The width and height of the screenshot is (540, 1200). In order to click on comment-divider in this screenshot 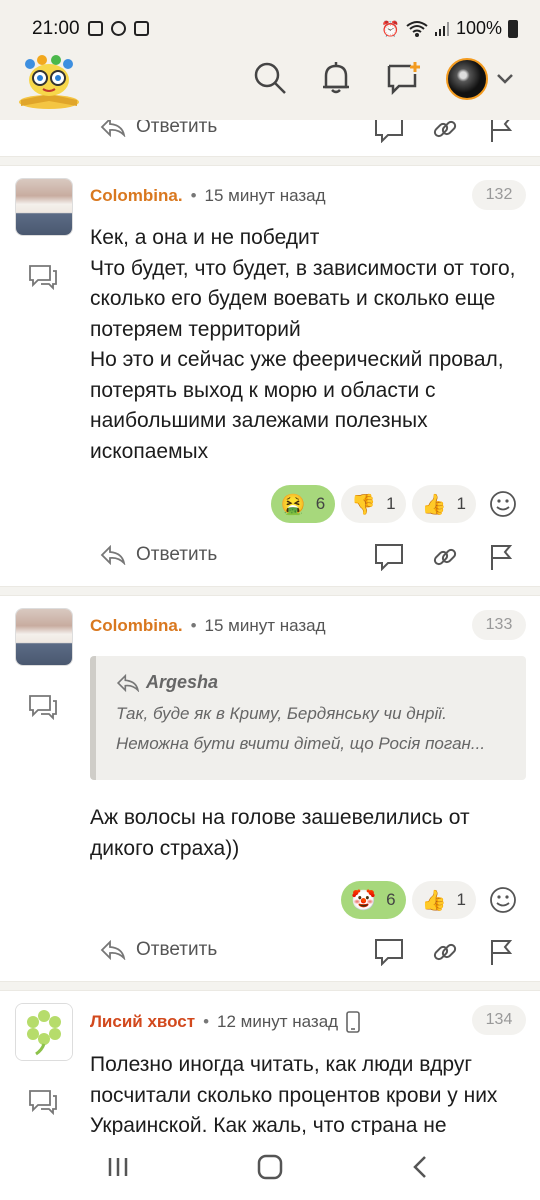, I will do `click(270, 986)`.